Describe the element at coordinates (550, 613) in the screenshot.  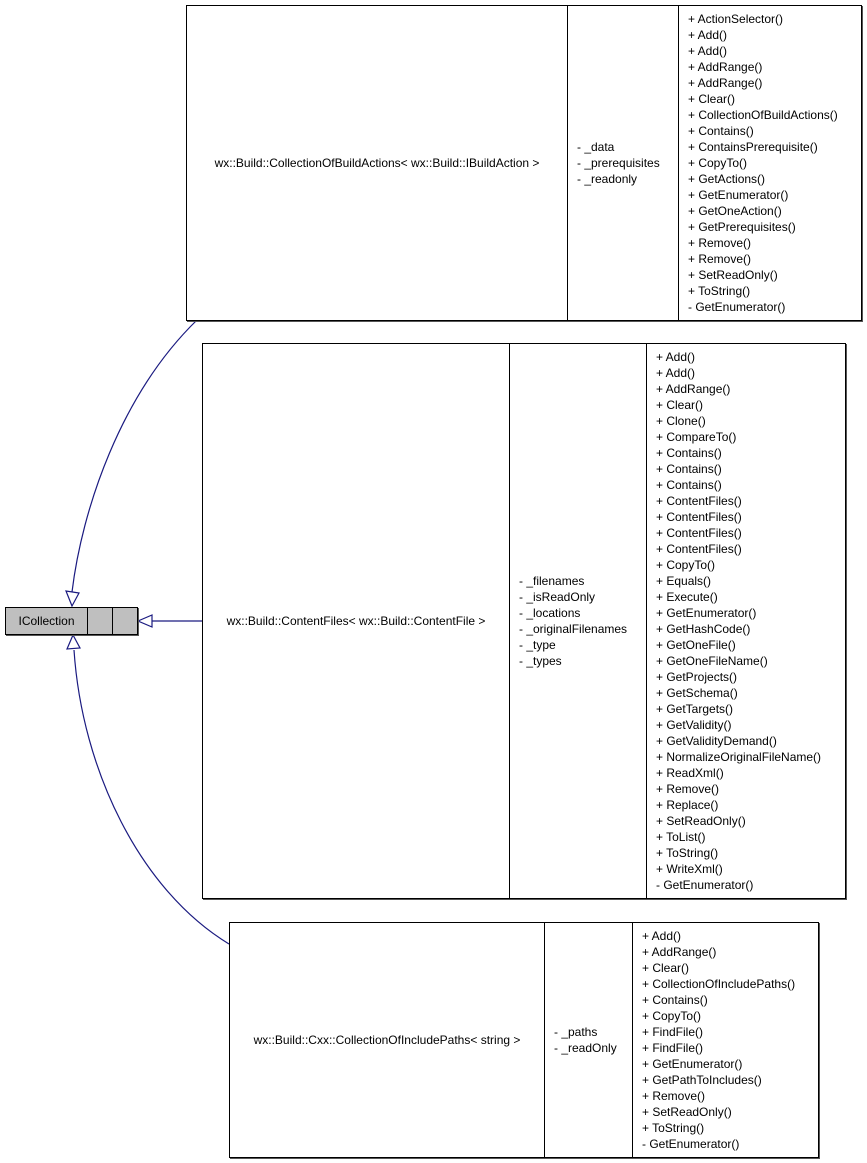
I see `attribute-item: - _locations` at that location.